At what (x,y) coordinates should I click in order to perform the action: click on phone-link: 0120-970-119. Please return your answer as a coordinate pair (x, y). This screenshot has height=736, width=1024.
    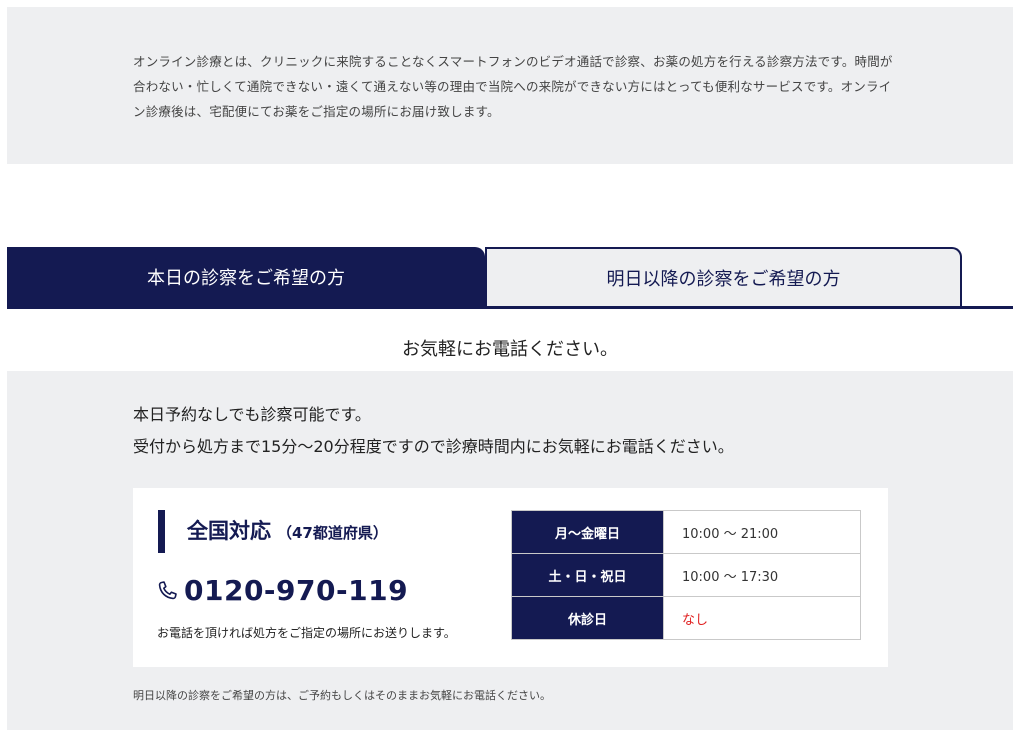
    Looking at the image, I should click on (281, 590).